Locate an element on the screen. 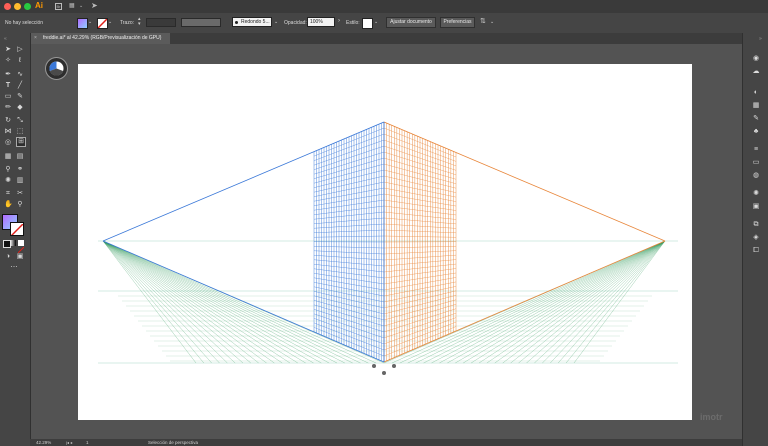 Image resolution: width=768 pixels, height=446 pixels. perspective-plane-widget is located at coordinates (56, 68).